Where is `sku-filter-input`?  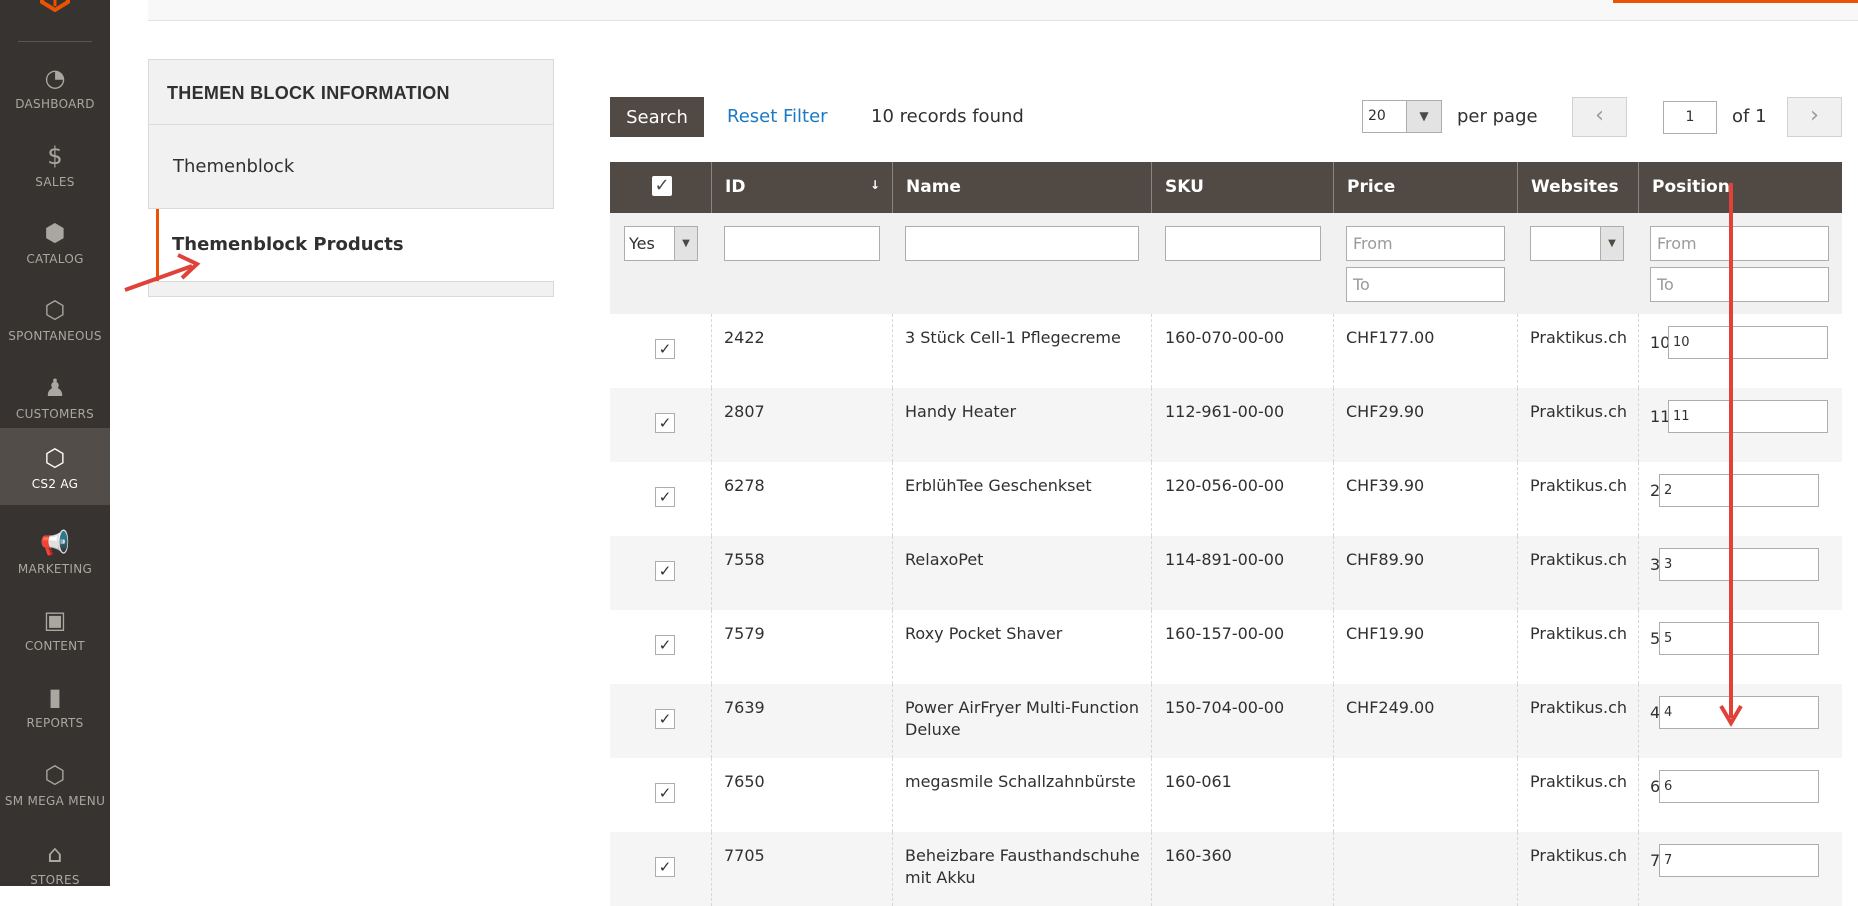 sku-filter-input is located at coordinates (1243, 243).